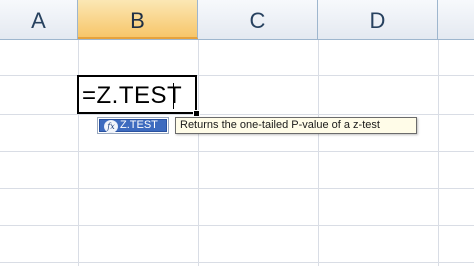 This screenshot has height=266, width=474. I want to click on active-cell-b3: =Z.TEST, so click(137, 94).